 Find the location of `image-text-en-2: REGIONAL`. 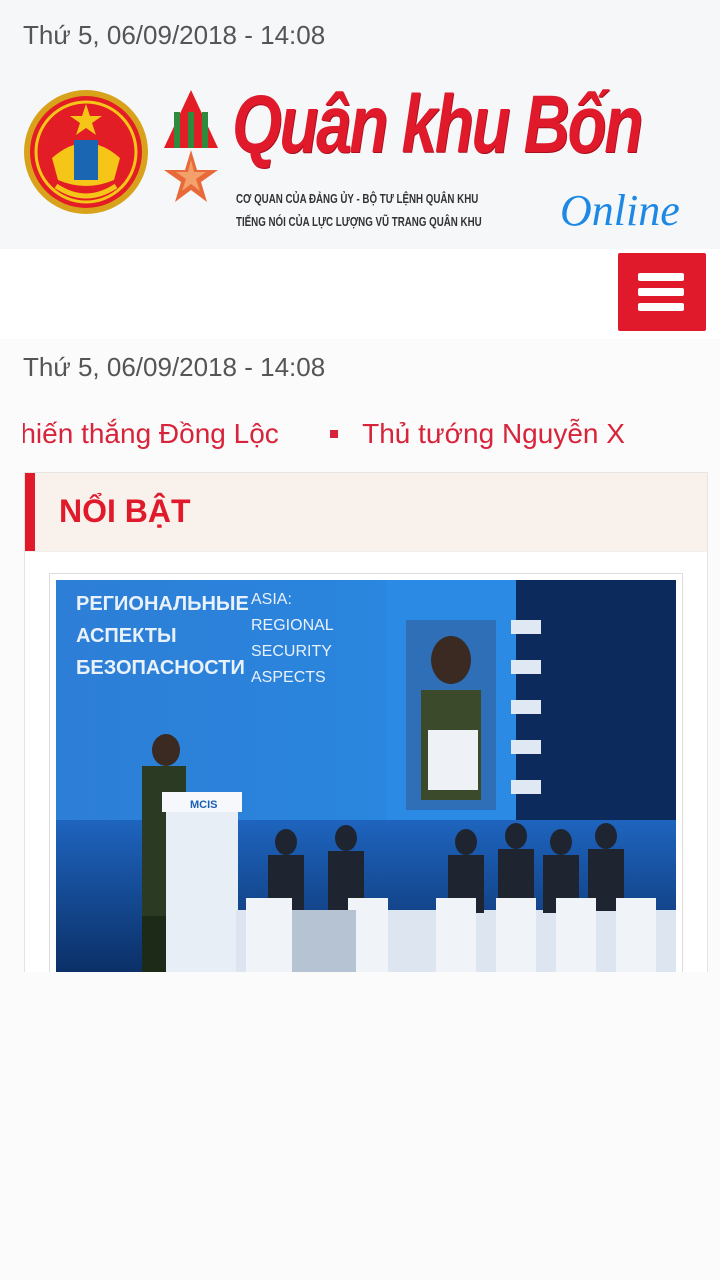

image-text-en-2: REGIONAL is located at coordinates (292, 625).